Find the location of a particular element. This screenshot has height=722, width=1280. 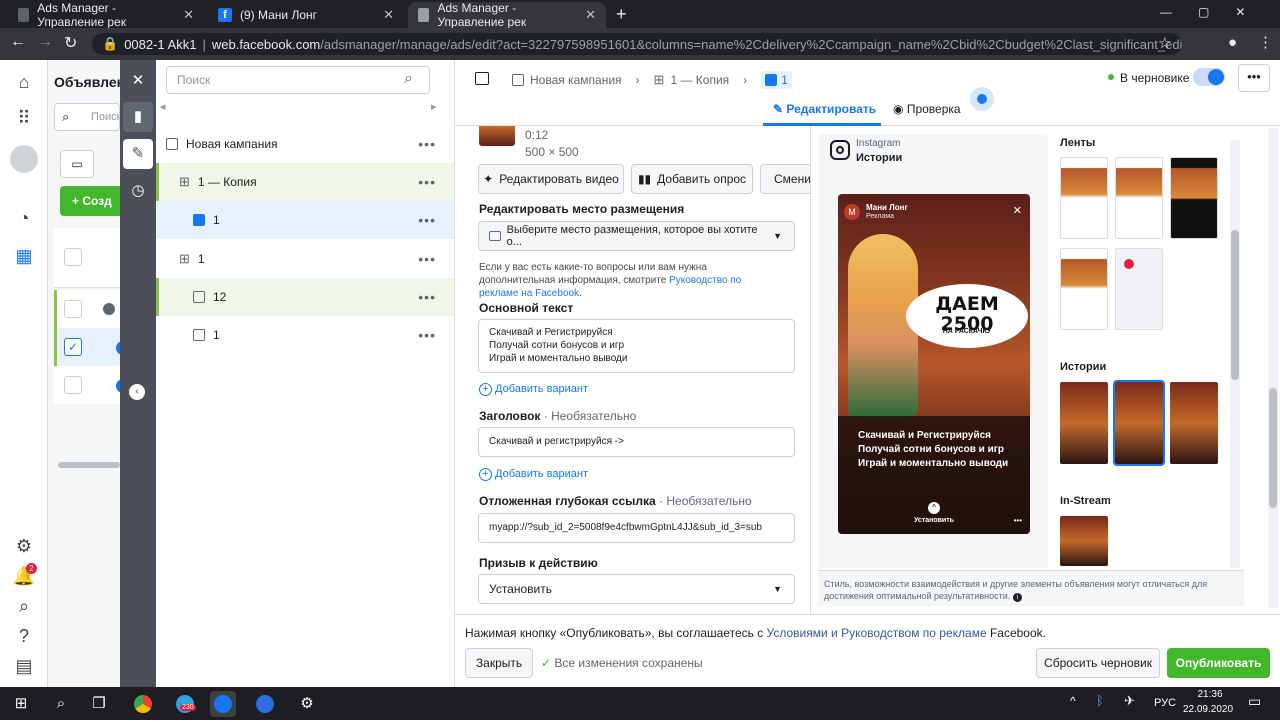

crumb-campaign: Новая кампания is located at coordinates (576, 80).